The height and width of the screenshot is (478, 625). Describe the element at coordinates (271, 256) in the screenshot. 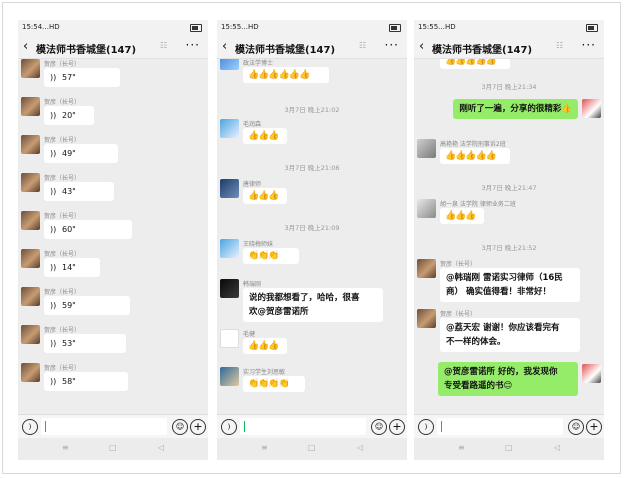

I see `emoji-message: 👏👏👏` at that location.